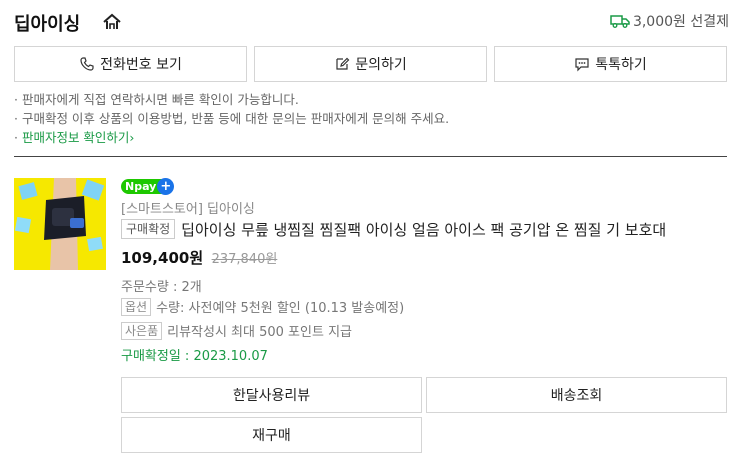  Describe the element at coordinates (680, 22) in the screenshot. I see `shipping-text: 3,000원 선결제` at that location.